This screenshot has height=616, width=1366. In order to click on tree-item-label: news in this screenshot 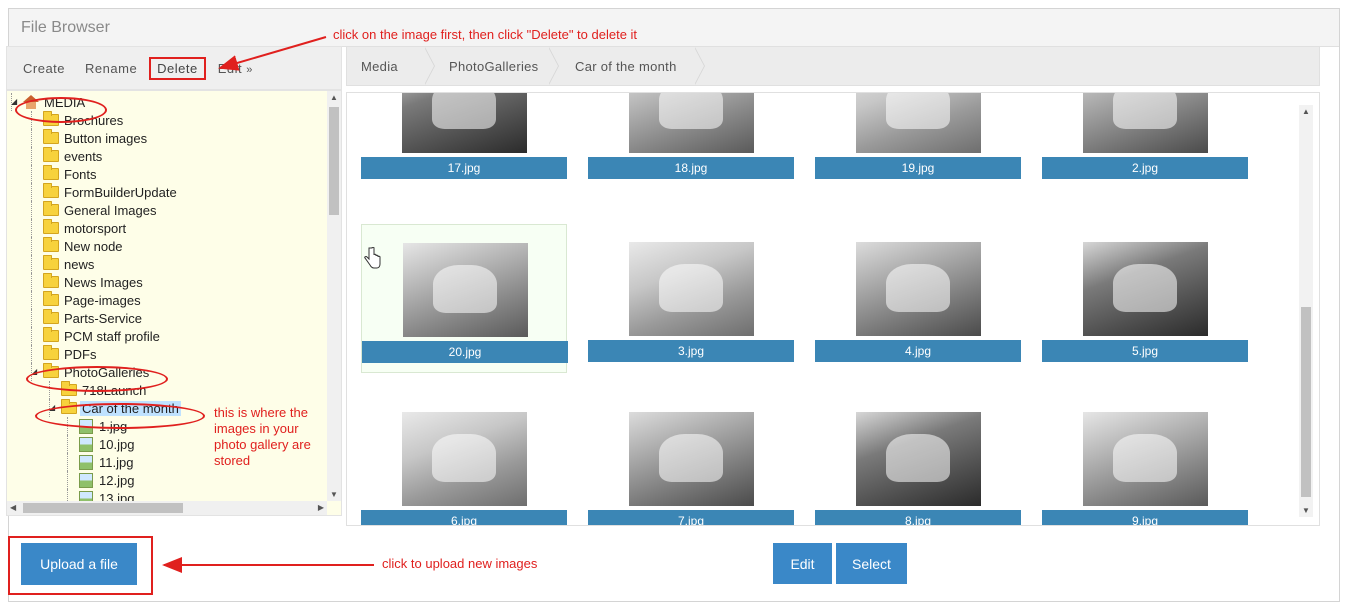, I will do `click(79, 264)`.